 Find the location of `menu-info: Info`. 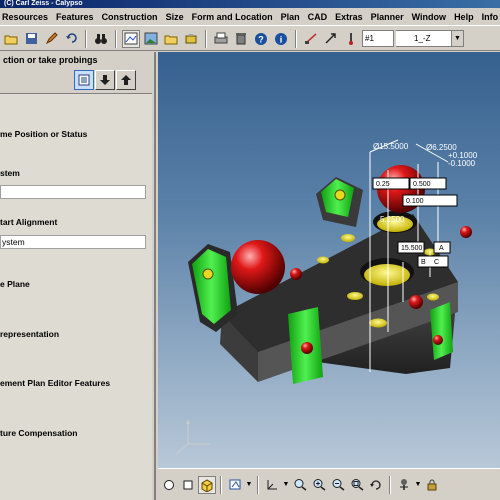

menu-info: Info is located at coordinates (490, 17).